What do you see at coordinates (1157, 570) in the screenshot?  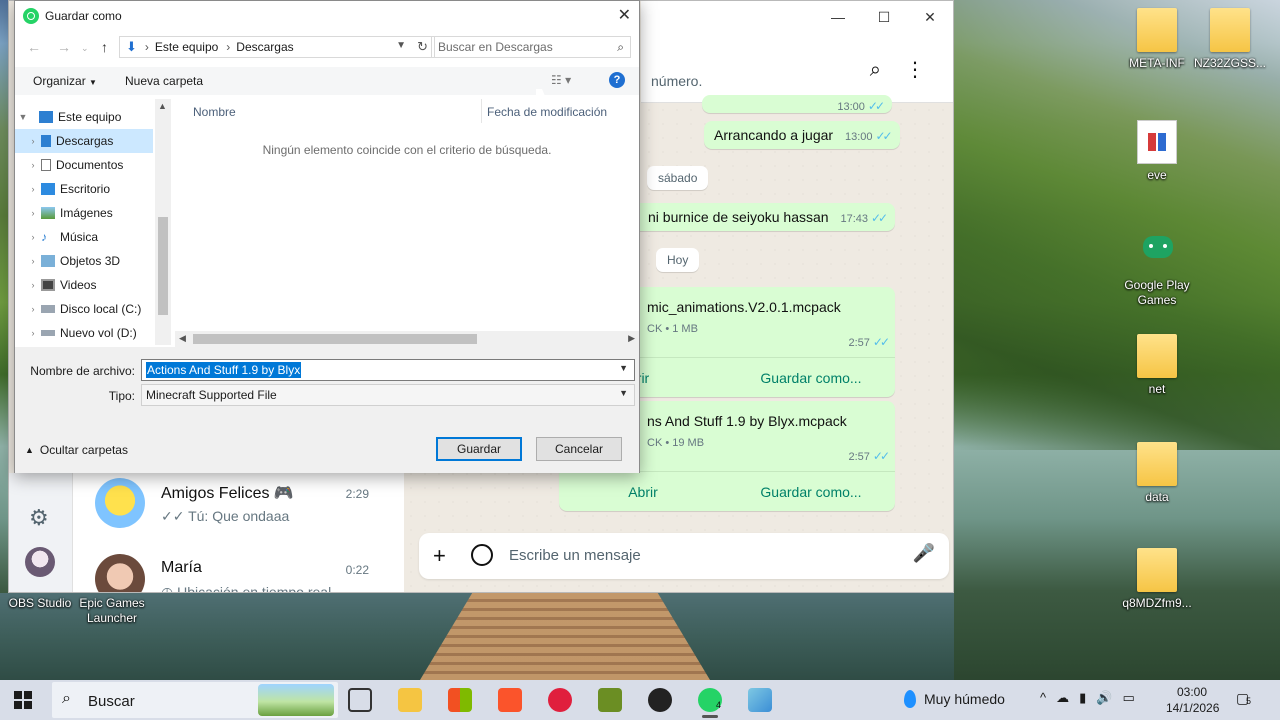 I see `folder-icon` at bounding box center [1157, 570].